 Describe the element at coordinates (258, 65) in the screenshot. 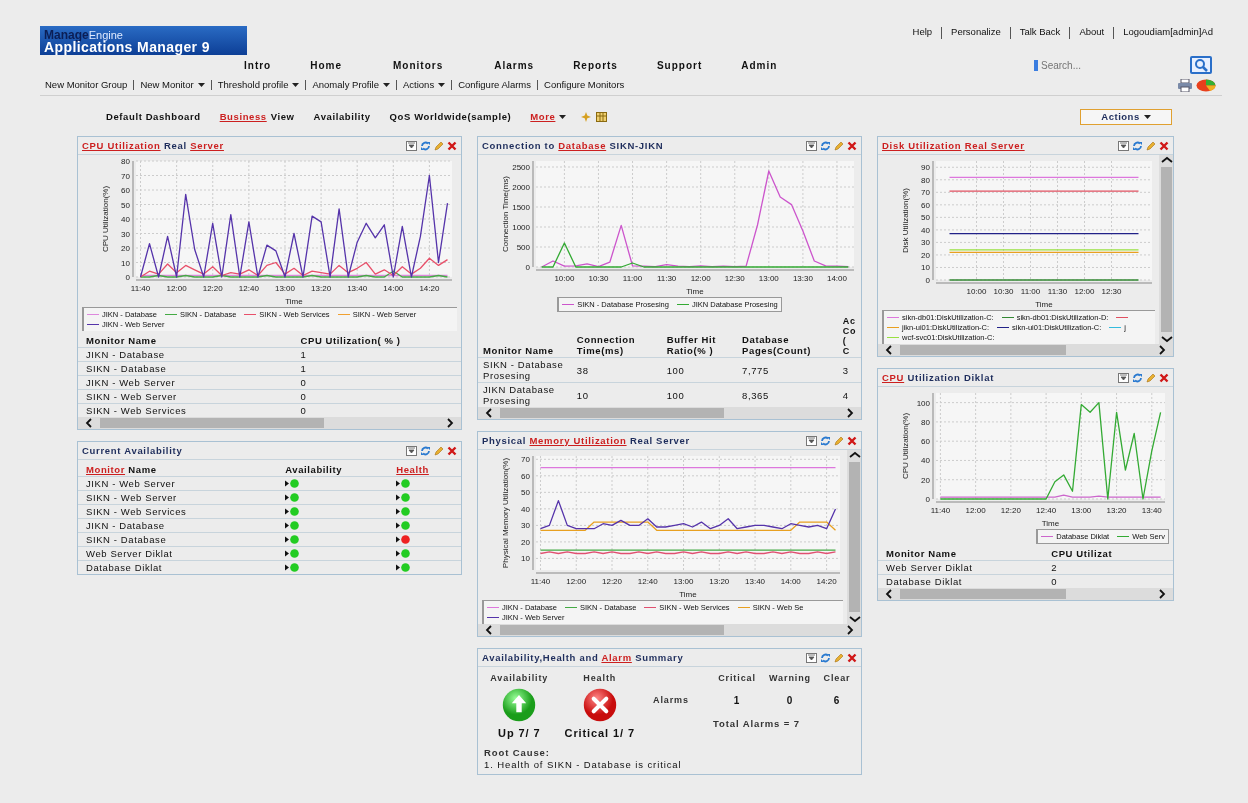

I see `nav-item: Intro` at that location.